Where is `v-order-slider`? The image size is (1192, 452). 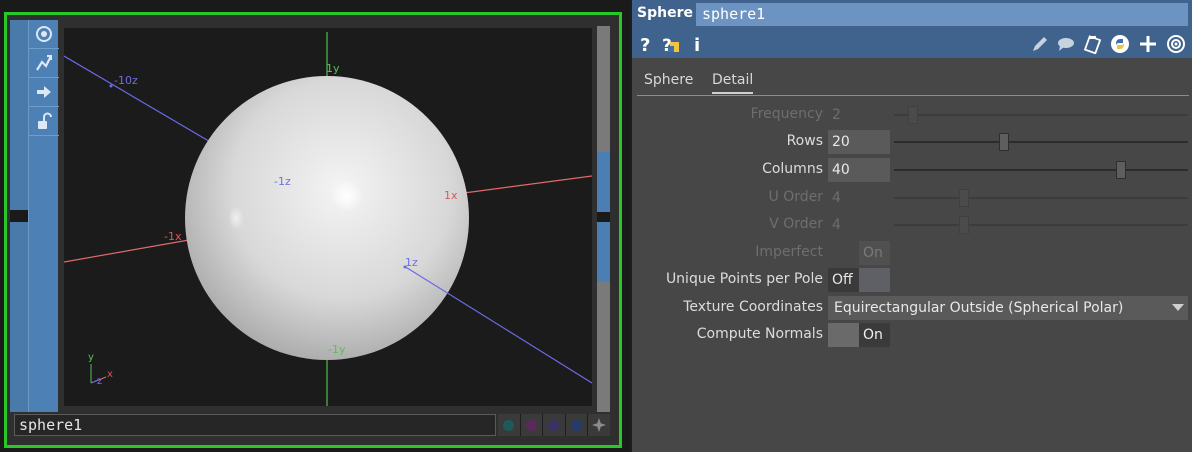
v-order-slider is located at coordinates (1041, 225).